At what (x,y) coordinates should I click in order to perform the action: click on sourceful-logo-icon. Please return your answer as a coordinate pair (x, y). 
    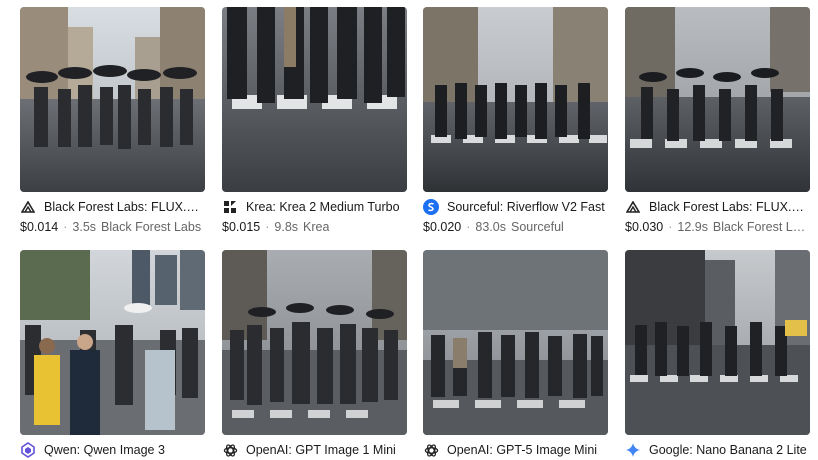
    Looking at the image, I should click on (431, 207).